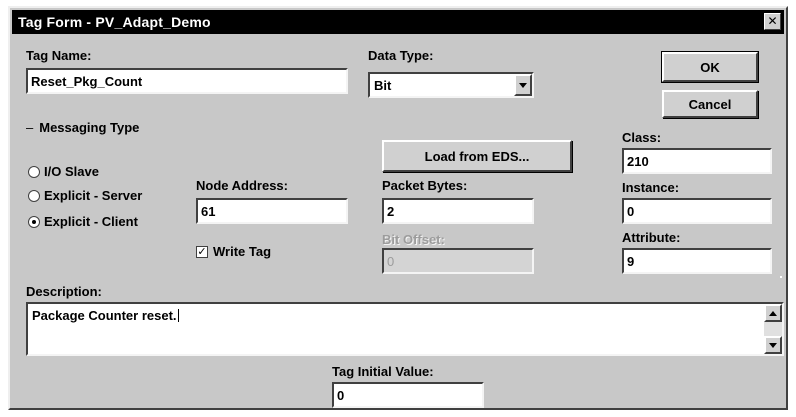 The image size is (796, 417). I want to click on packet-bytes-field: 2, so click(458, 211).